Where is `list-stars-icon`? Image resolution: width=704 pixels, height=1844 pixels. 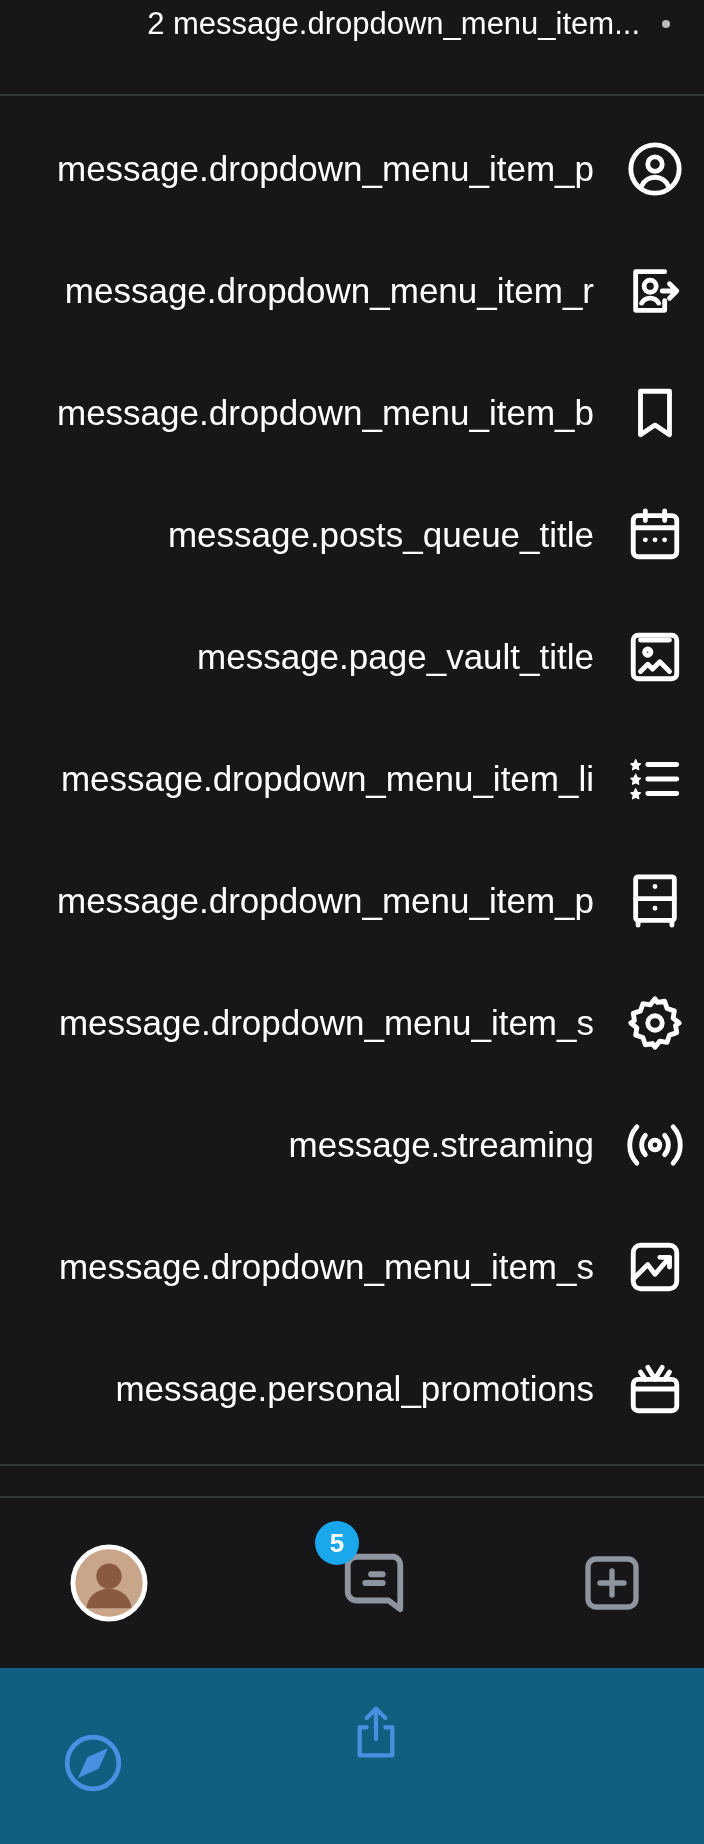
list-stars-icon is located at coordinates (655, 779).